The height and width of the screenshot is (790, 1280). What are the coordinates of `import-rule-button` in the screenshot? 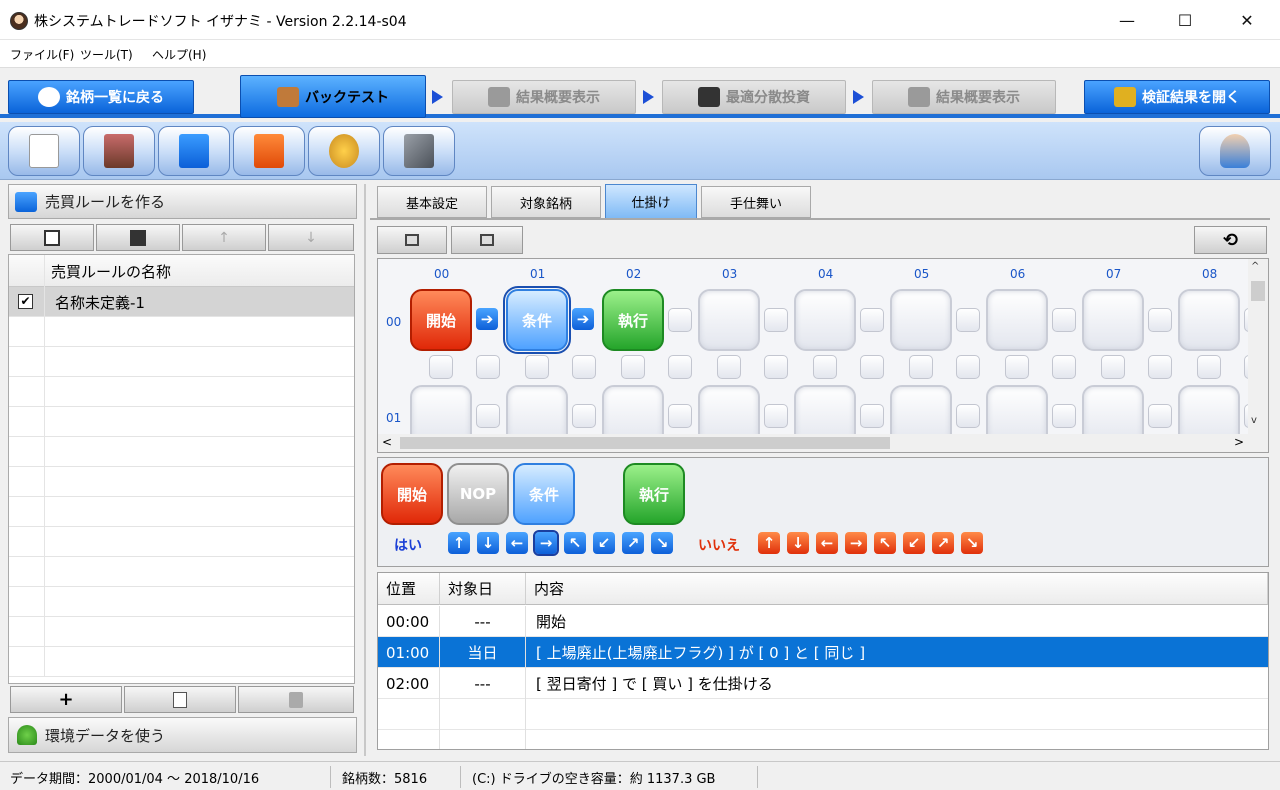 It's located at (269, 151).